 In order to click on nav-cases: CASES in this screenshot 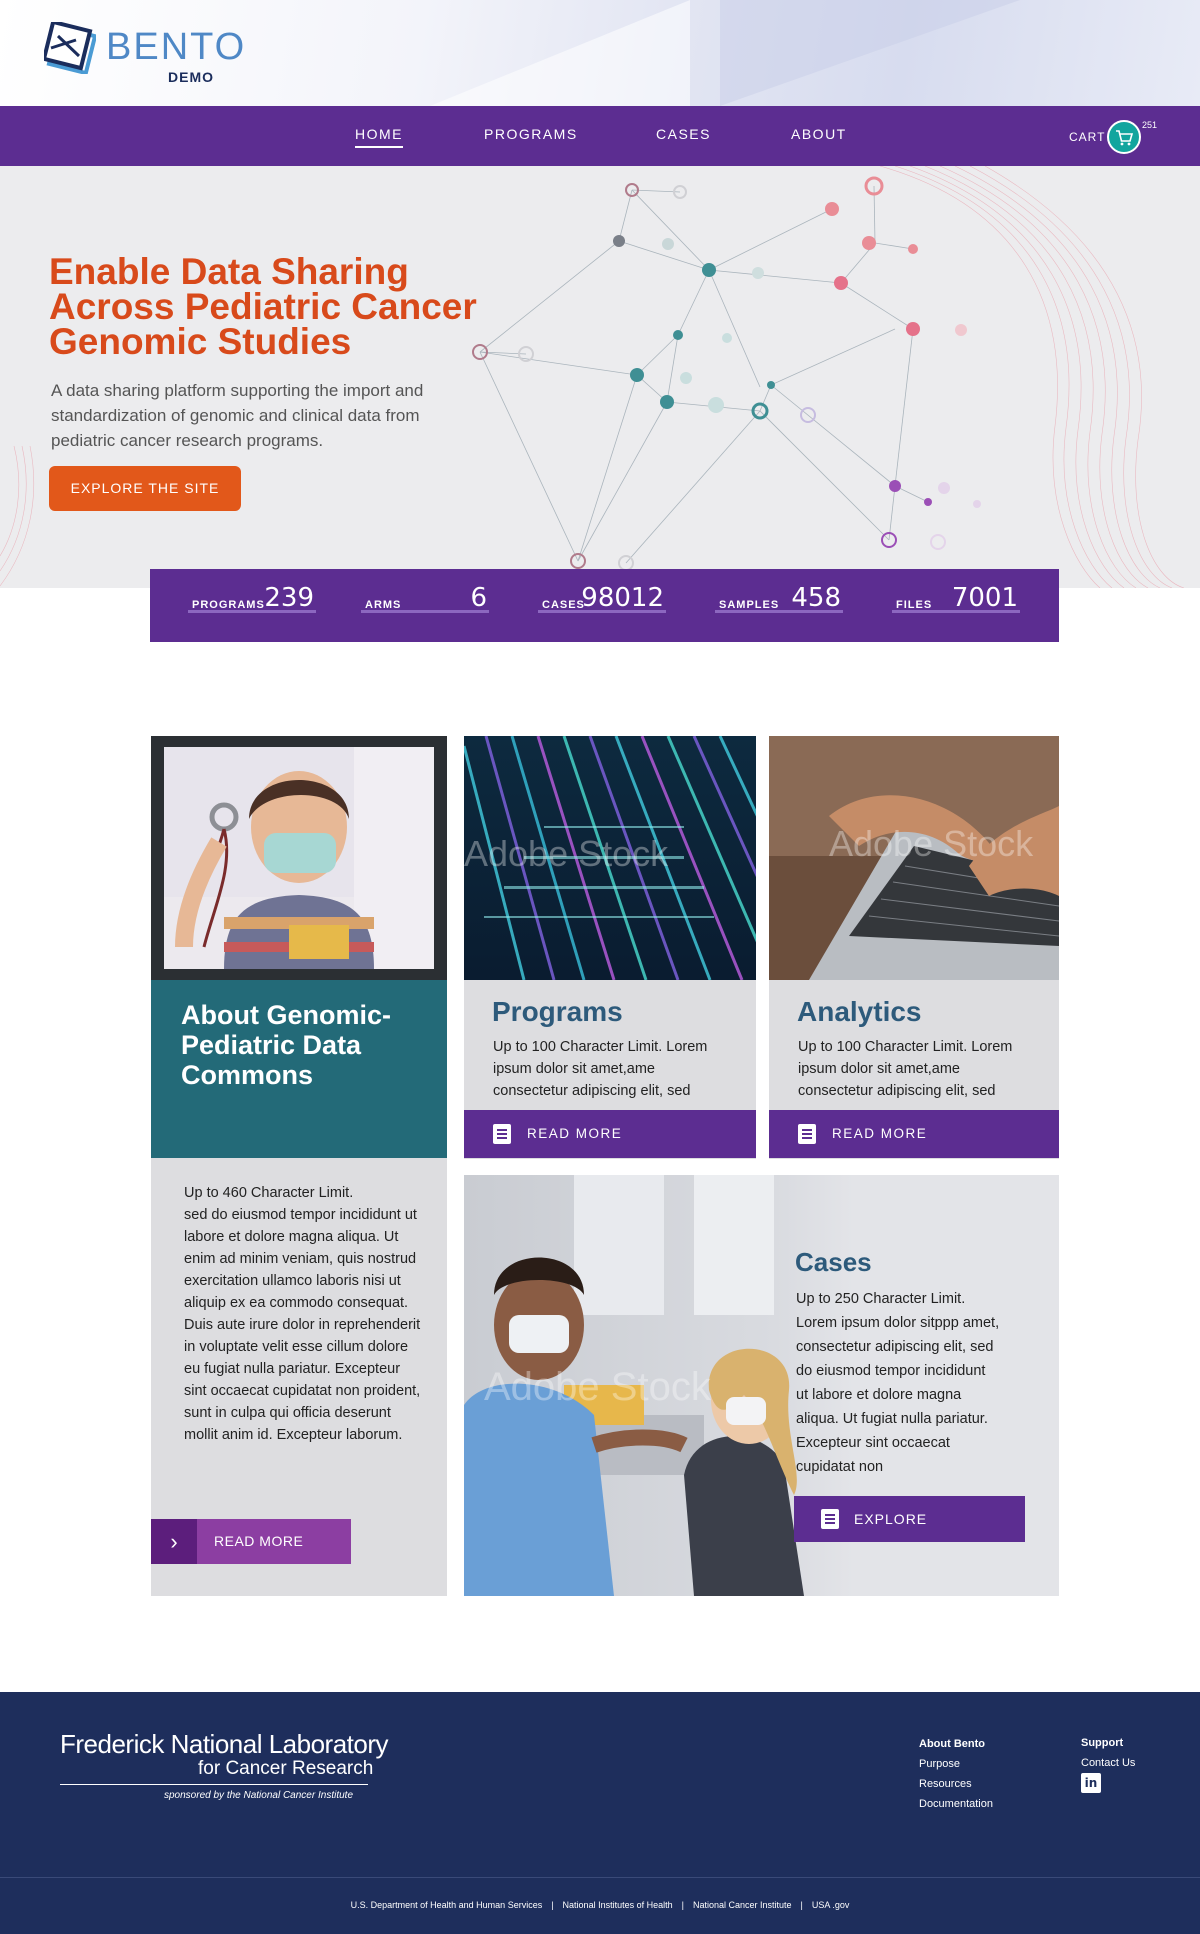, I will do `click(683, 134)`.